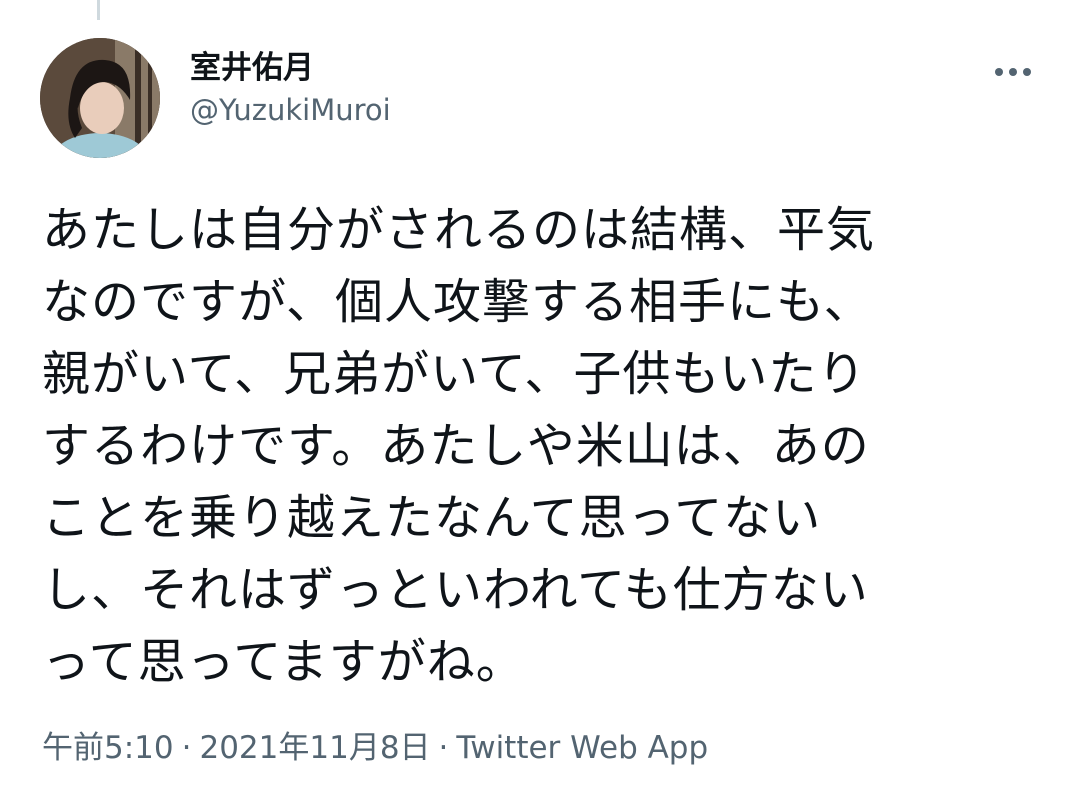 The height and width of the screenshot is (802, 1077). I want to click on tweet-text-line: し、それはずっといわれても仕方ない, so click(455, 590).